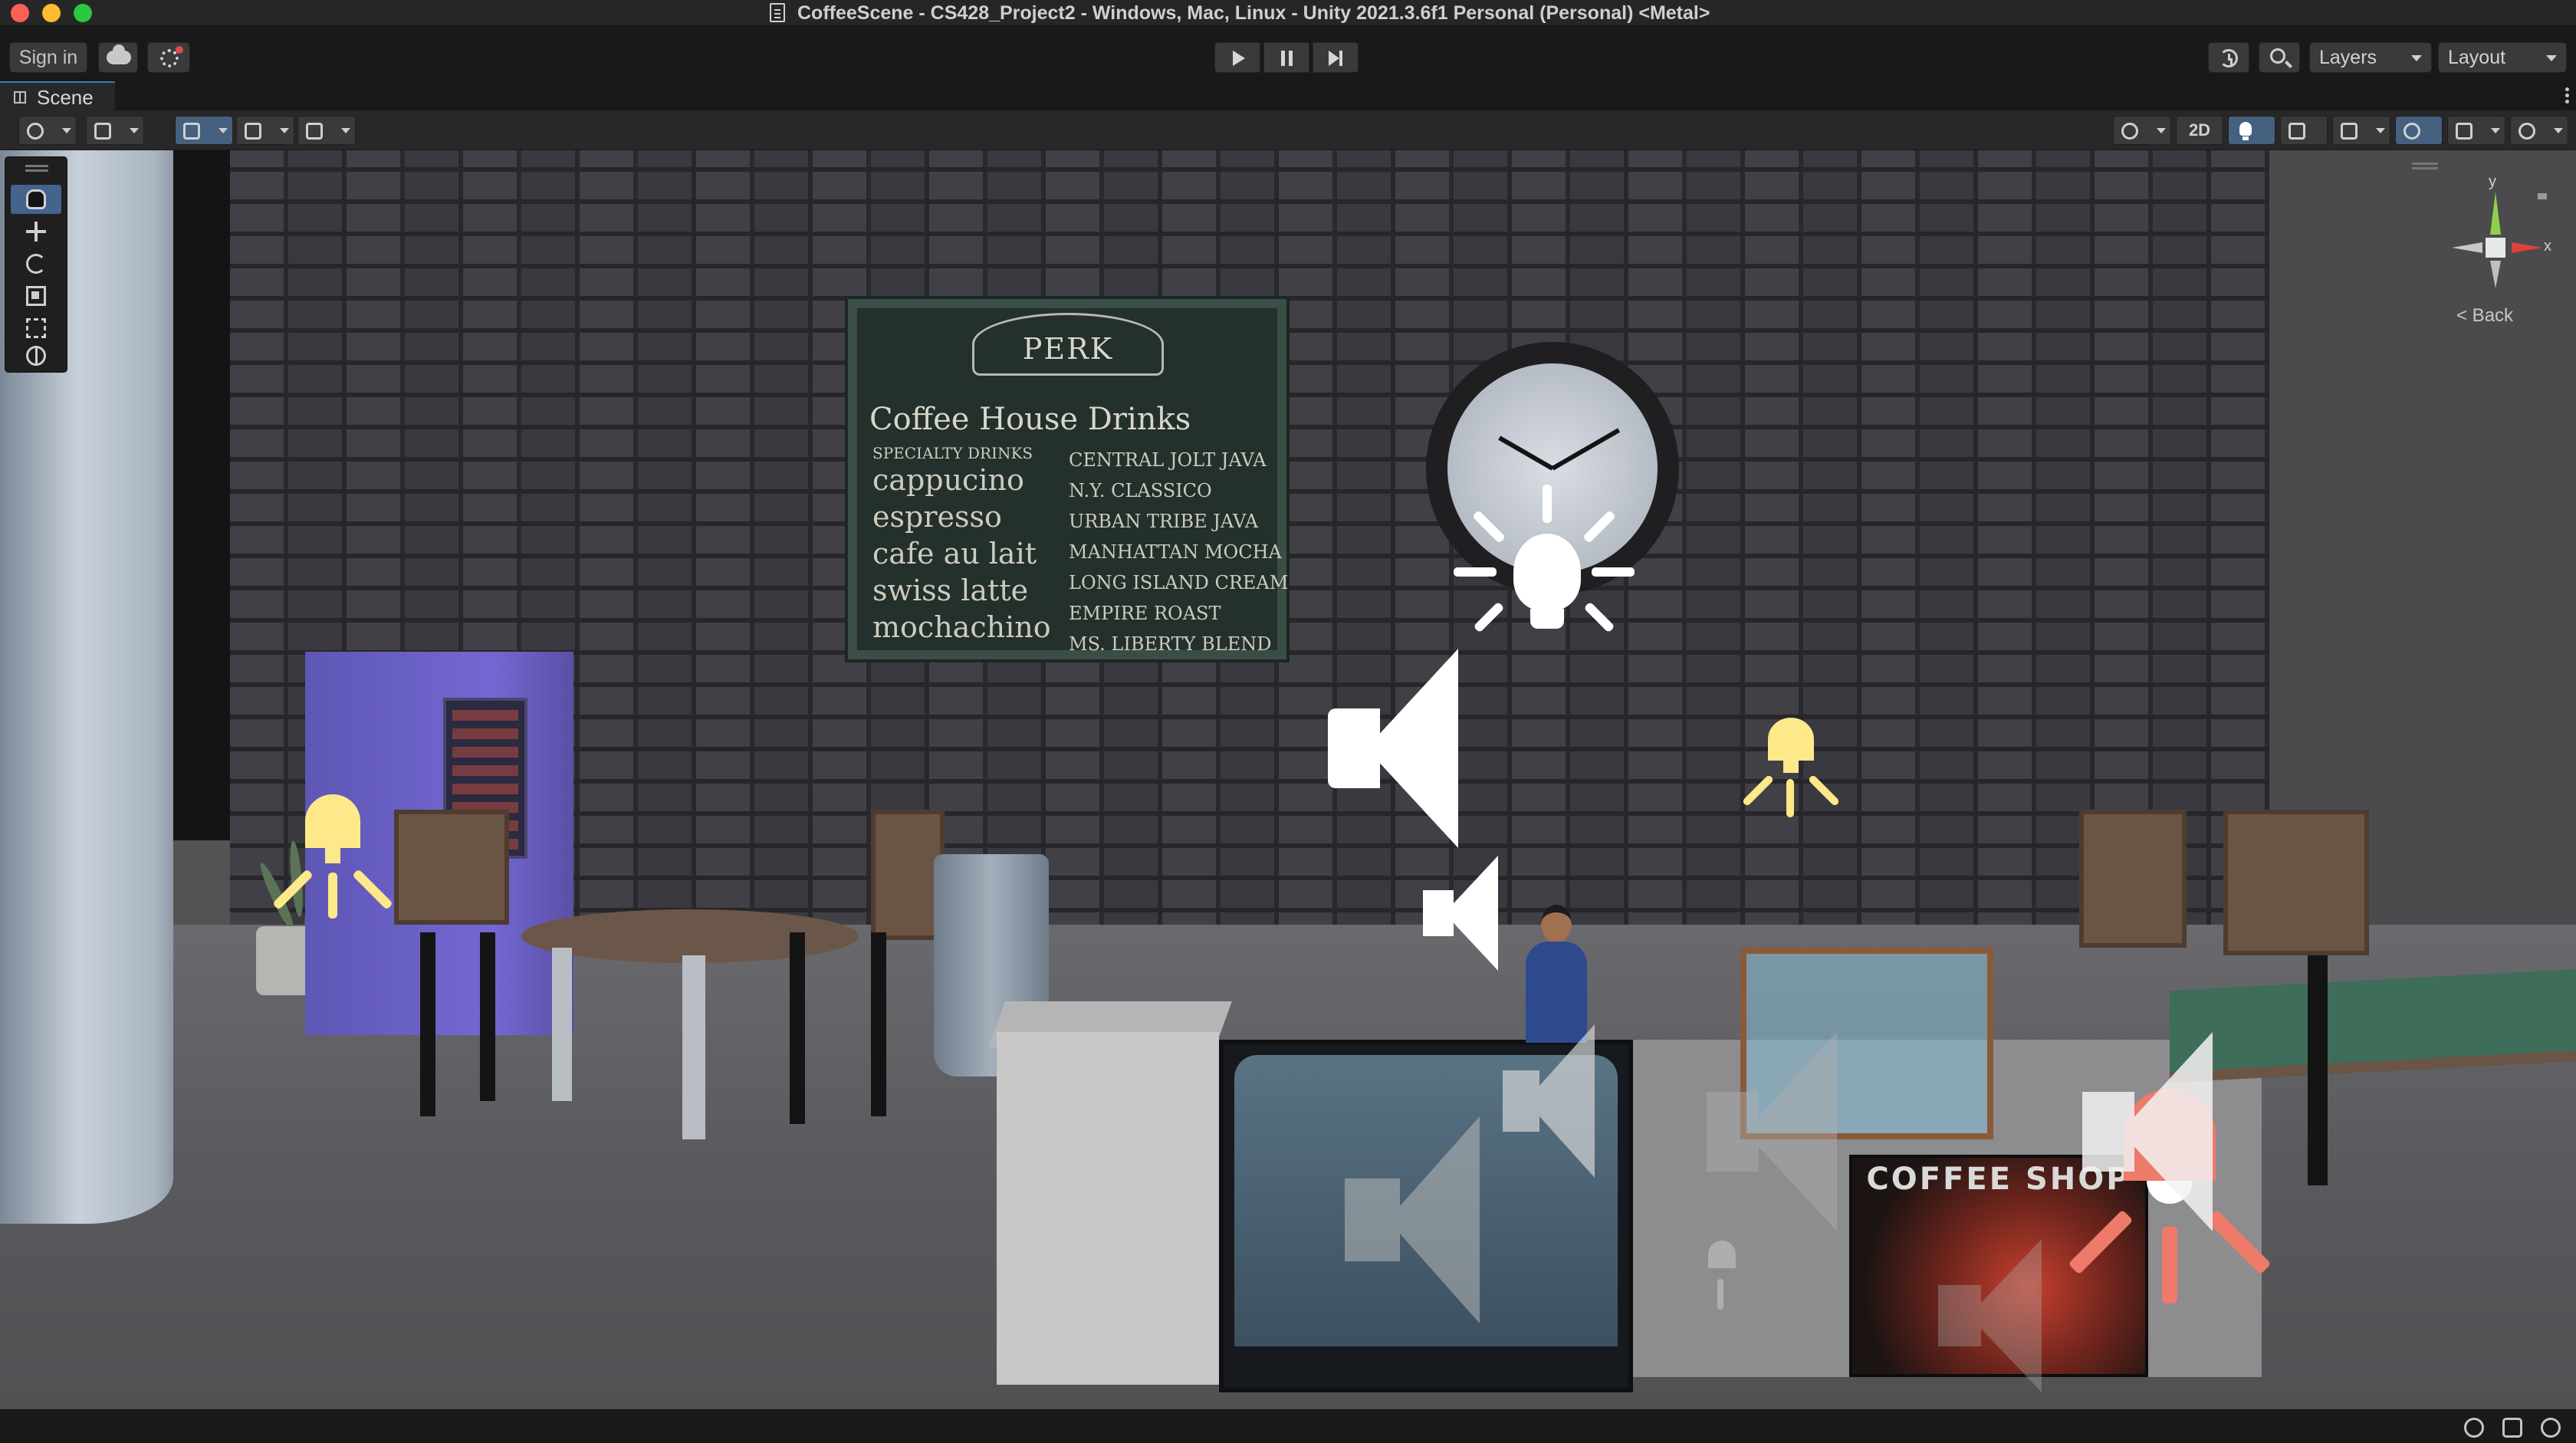  What do you see at coordinates (2539, 130) in the screenshot?
I see `gizmos-dropdown` at bounding box center [2539, 130].